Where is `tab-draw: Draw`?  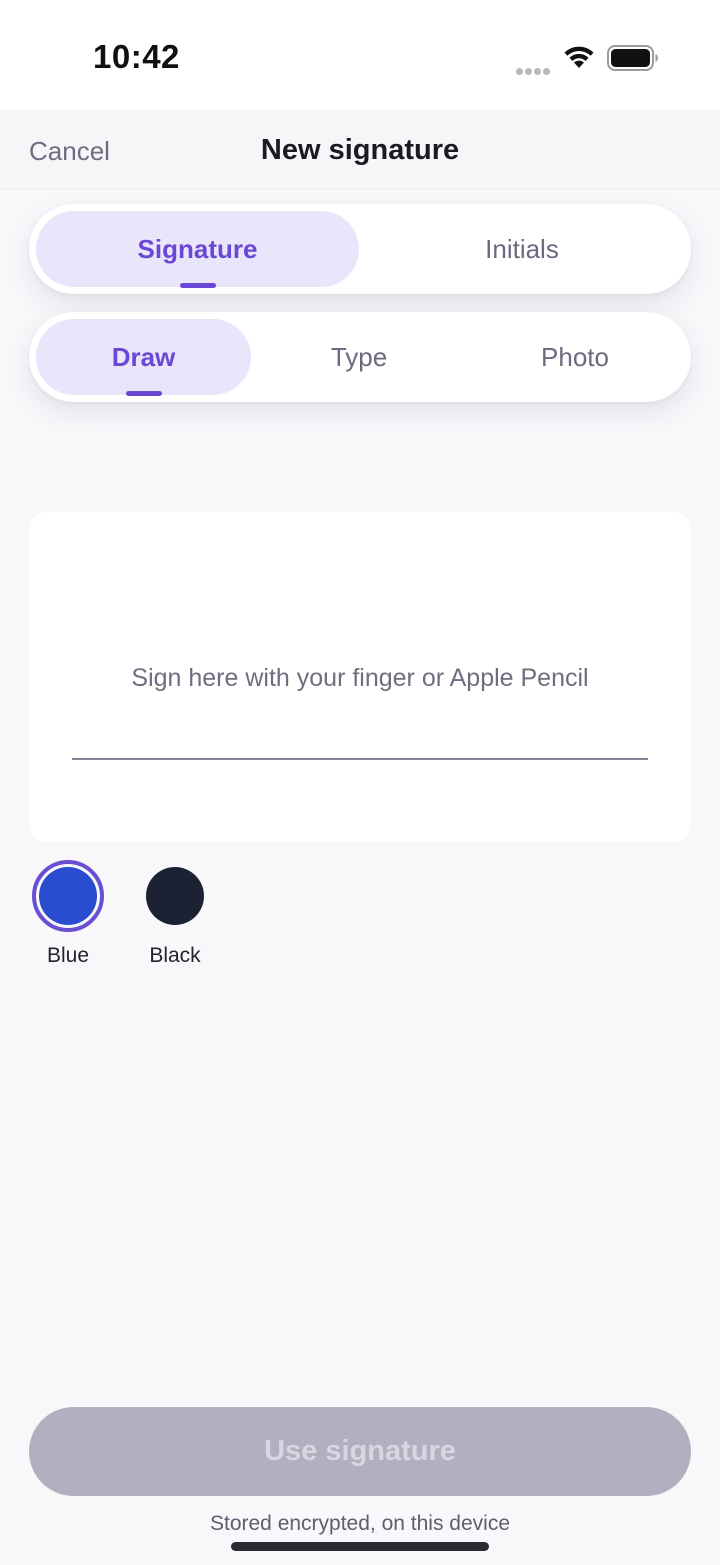 tab-draw: Draw is located at coordinates (143, 357).